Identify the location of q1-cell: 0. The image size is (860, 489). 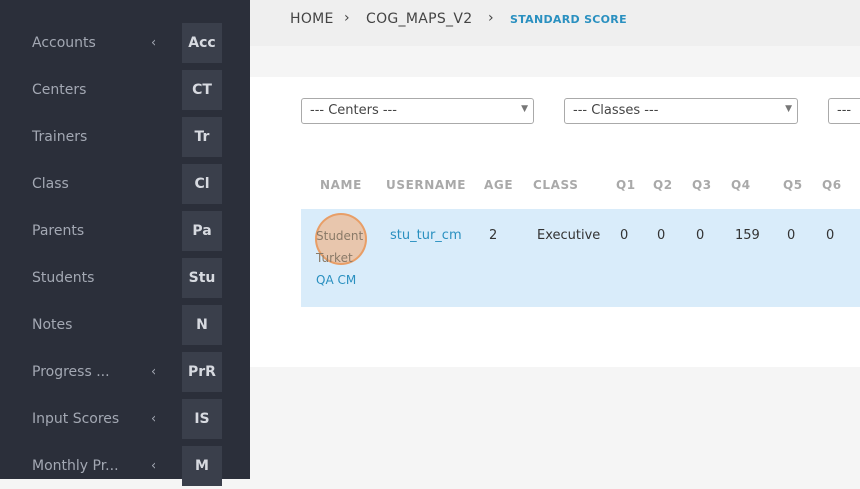
(624, 235).